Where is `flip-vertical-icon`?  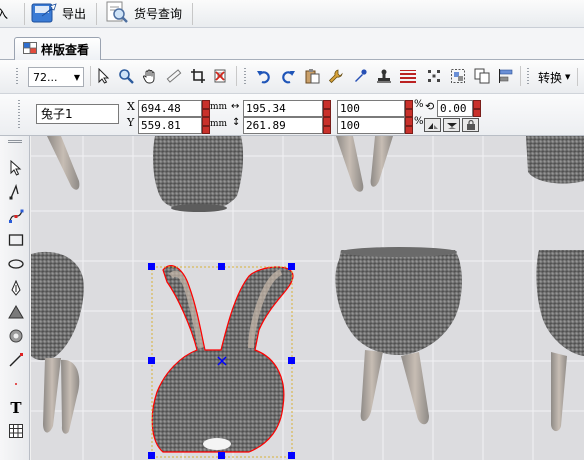
flip-vertical-icon is located at coordinates (451, 125).